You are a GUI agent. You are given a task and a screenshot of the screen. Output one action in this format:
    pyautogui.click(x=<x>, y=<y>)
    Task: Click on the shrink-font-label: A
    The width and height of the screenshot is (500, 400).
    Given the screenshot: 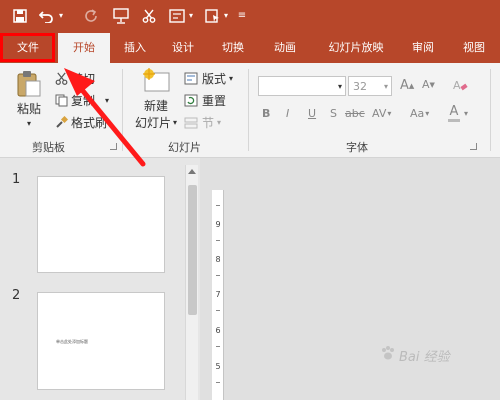 What is the action you would take?
    pyautogui.click(x=426, y=84)
    